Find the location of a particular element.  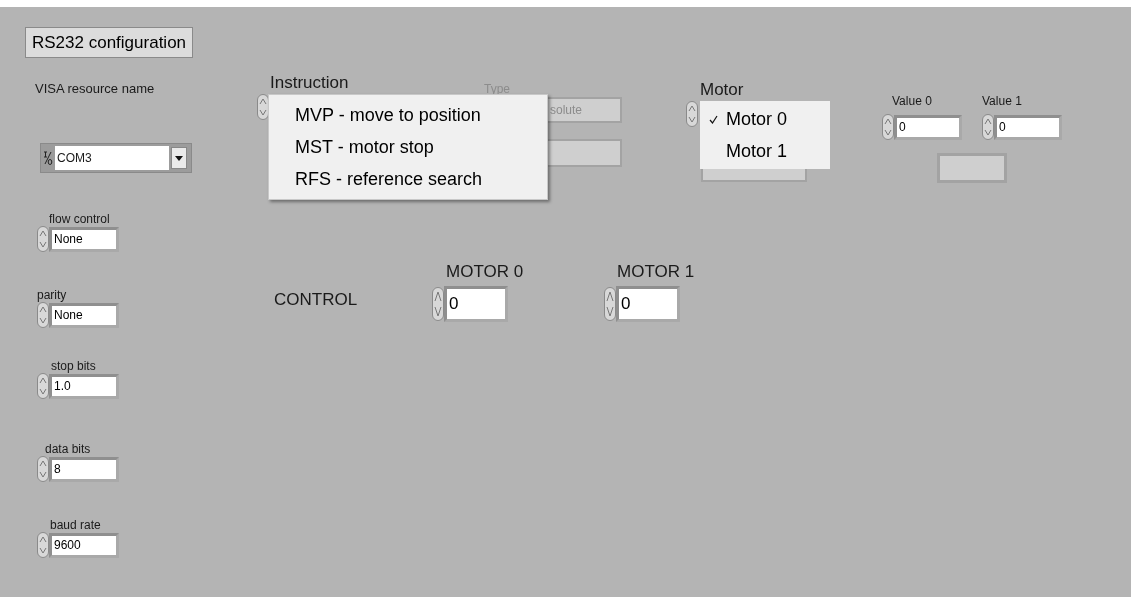

resource-dropdown: COM3 is located at coordinates (116, 158).